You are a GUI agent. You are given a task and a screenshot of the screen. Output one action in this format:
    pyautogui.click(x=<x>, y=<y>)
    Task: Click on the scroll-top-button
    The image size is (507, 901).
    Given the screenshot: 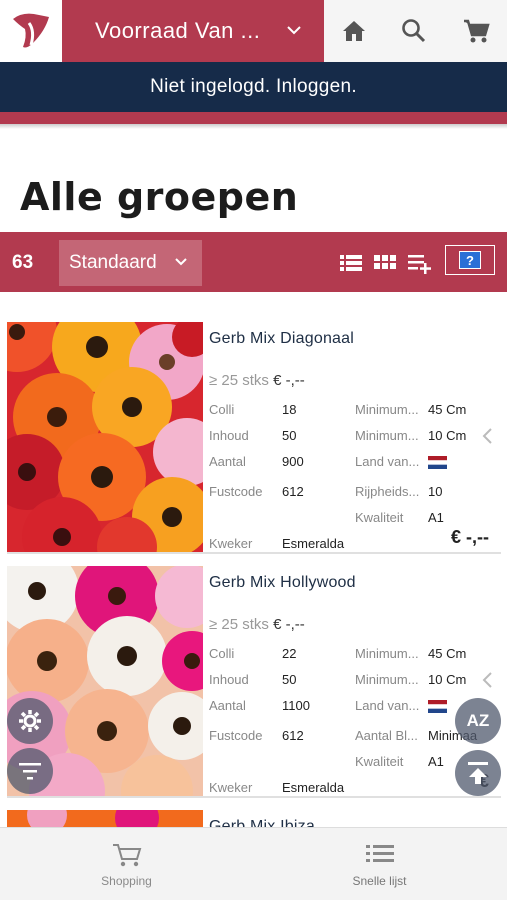 What is the action you would take?
    pyautogui.click(x=478, y=773)
    